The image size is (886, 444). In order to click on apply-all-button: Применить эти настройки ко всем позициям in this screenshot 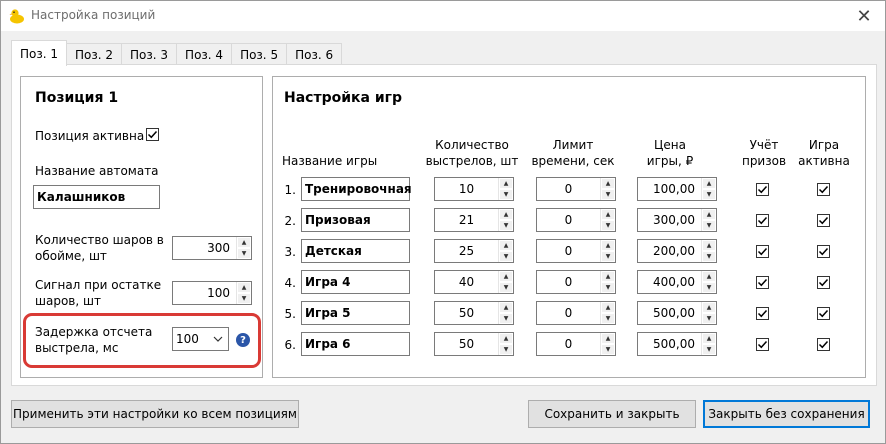, I will do `click(155, 414)`.